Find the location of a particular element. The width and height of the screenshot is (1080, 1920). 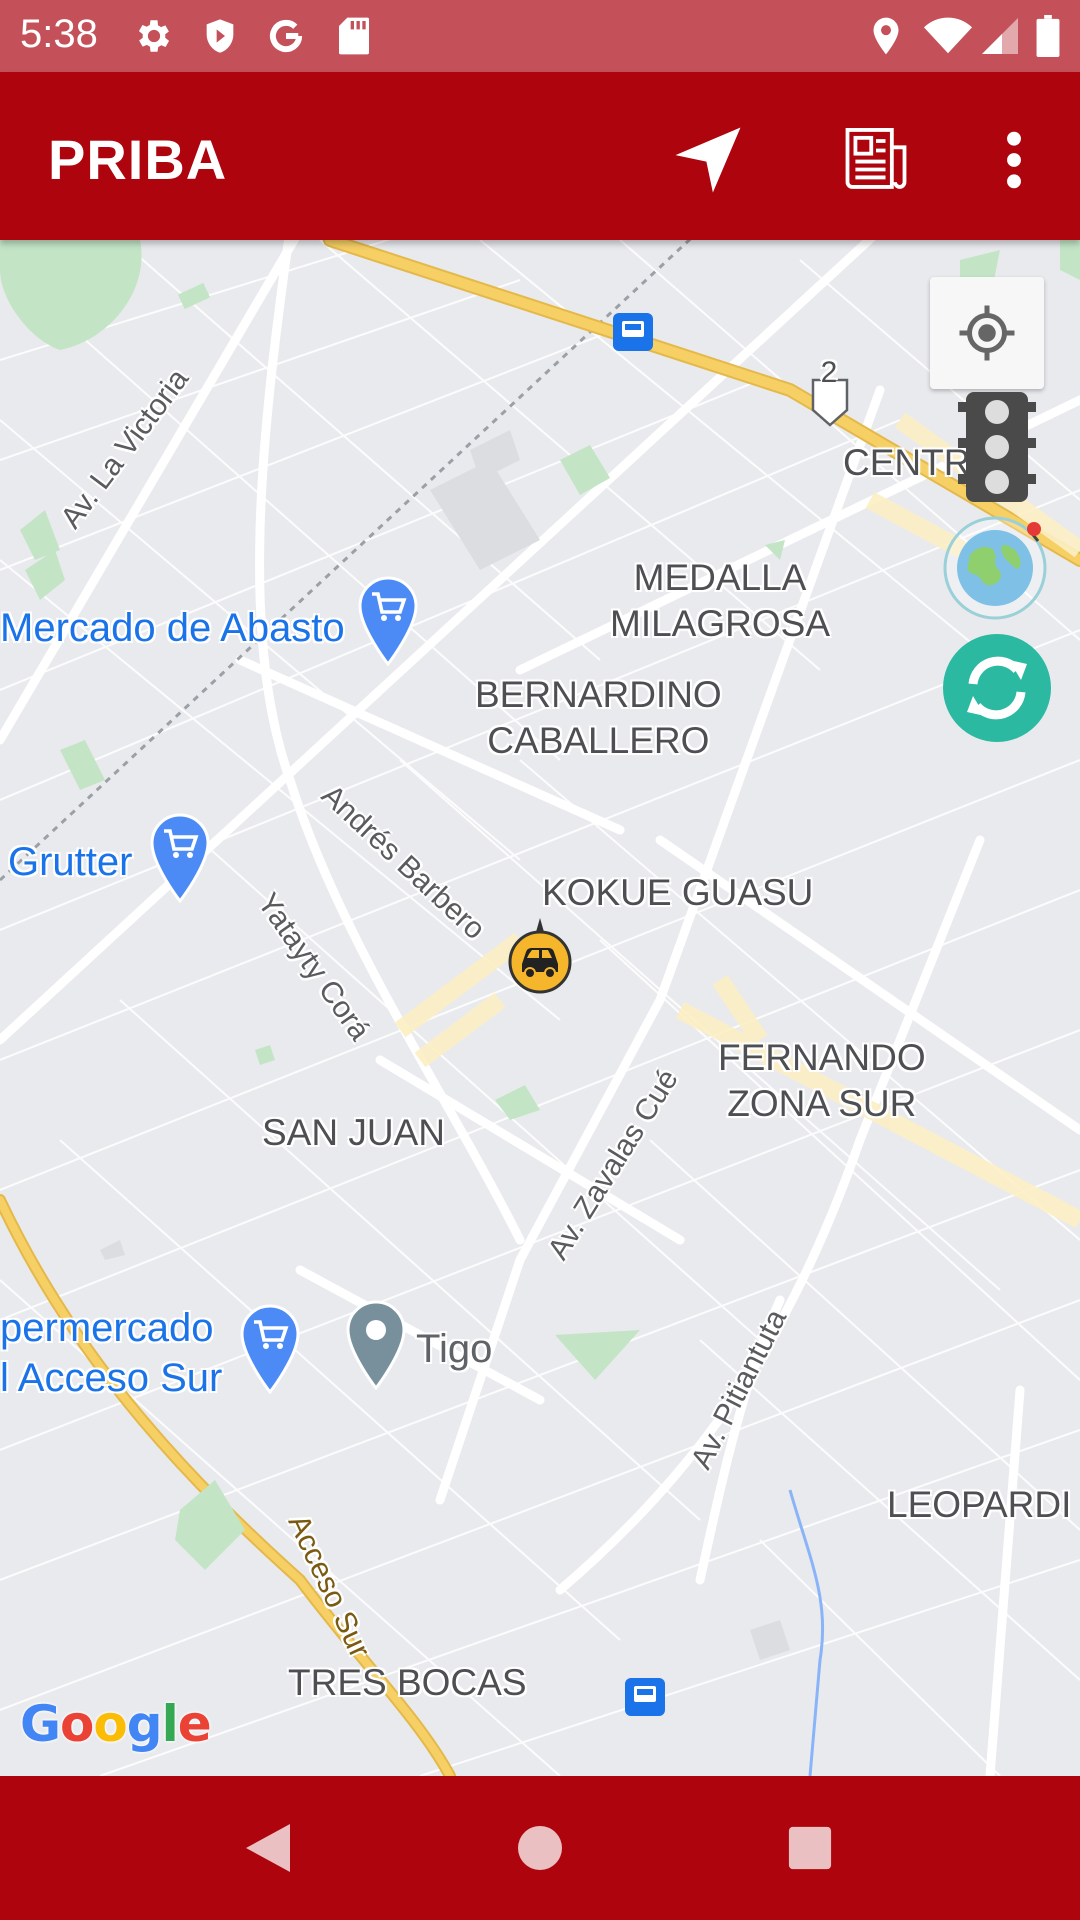

map-type-button is located at coordinates (995, 568).